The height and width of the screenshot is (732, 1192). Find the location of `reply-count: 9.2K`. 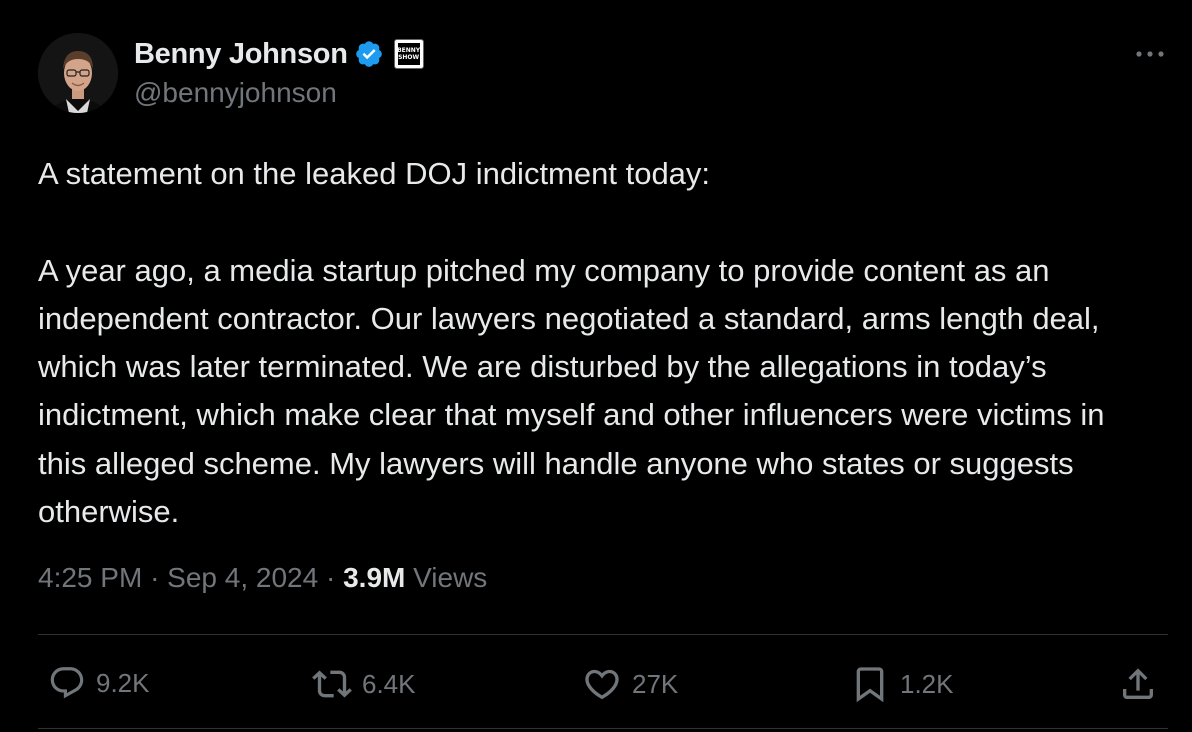

reply-count: 9.2K is located at coordinates (123, 682).